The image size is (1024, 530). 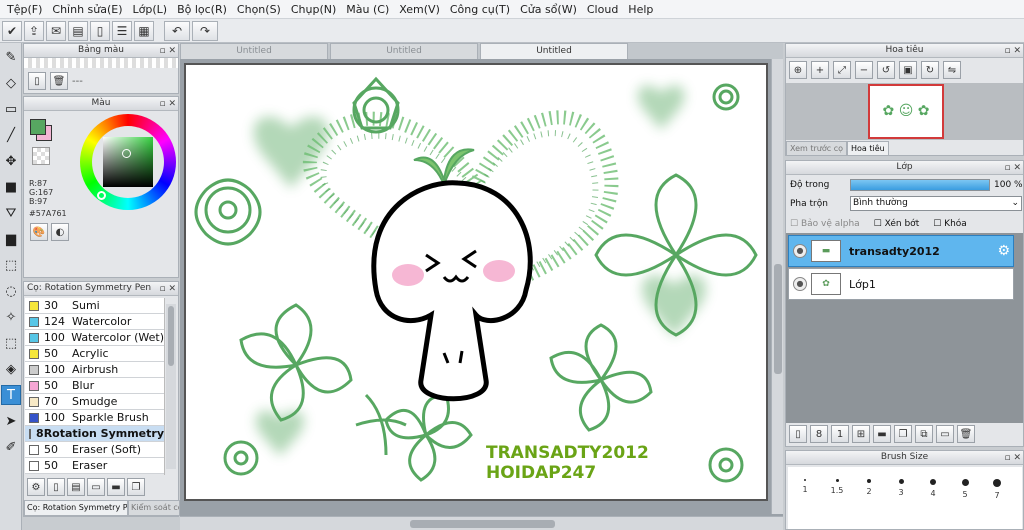 What do you see at coordinates (945, 434) in the screenshot?
I see `clear-layer-icon: ▭` at bounding box center [945, 434].